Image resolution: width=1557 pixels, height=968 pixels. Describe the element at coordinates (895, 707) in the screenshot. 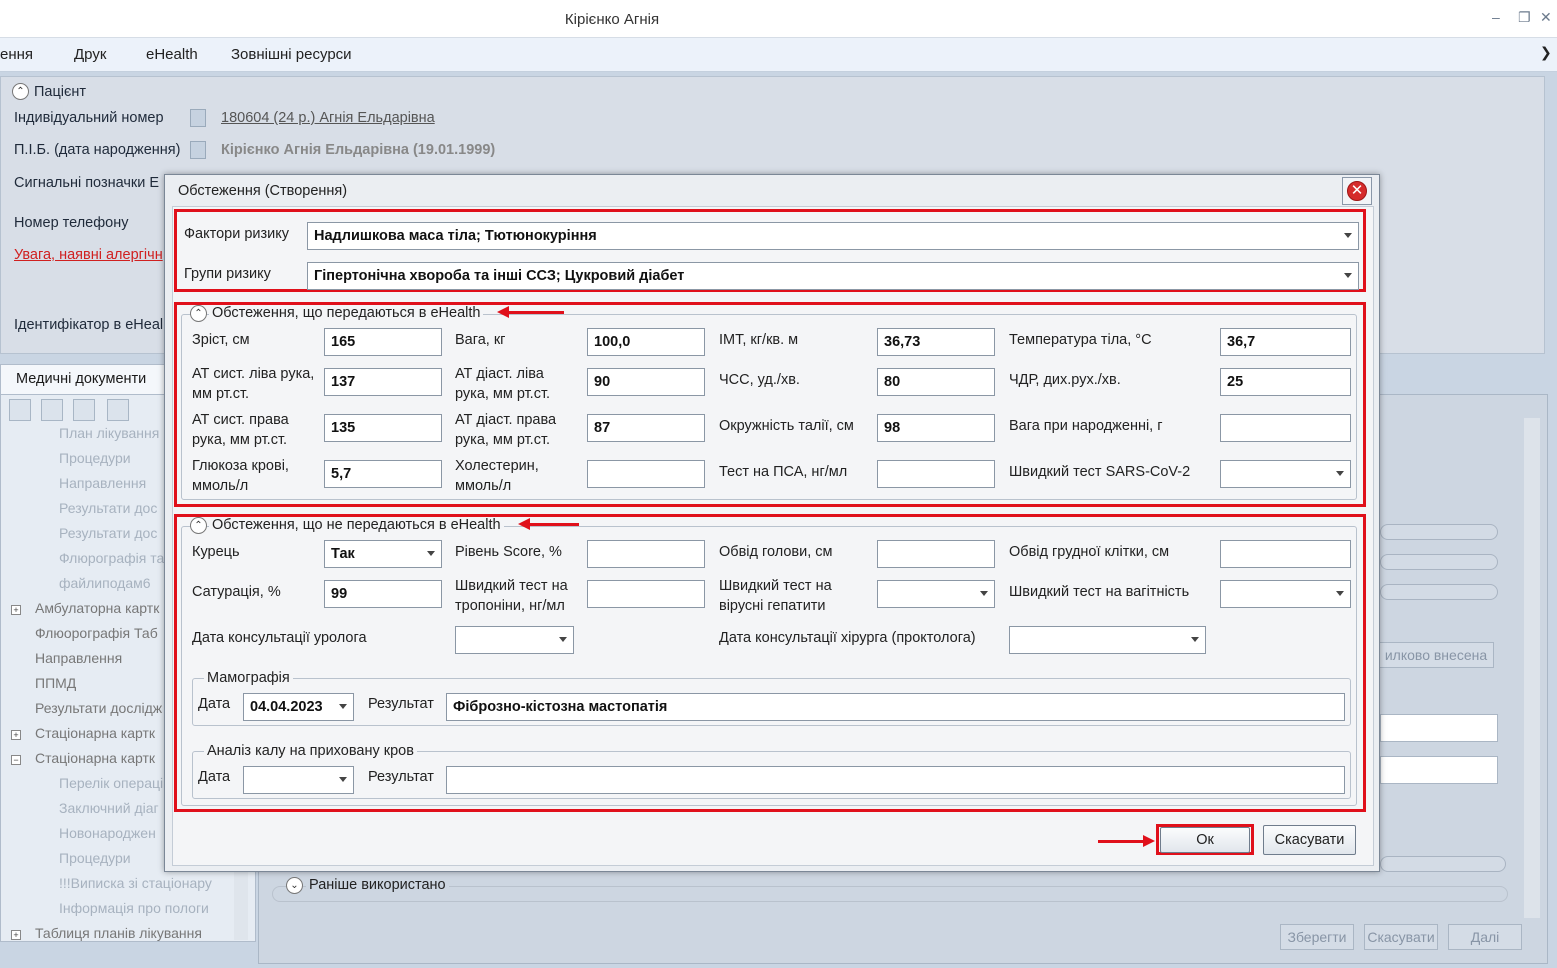

I see `mammography-result-input: Фіброзно-кістозна мастопатія` at that location.